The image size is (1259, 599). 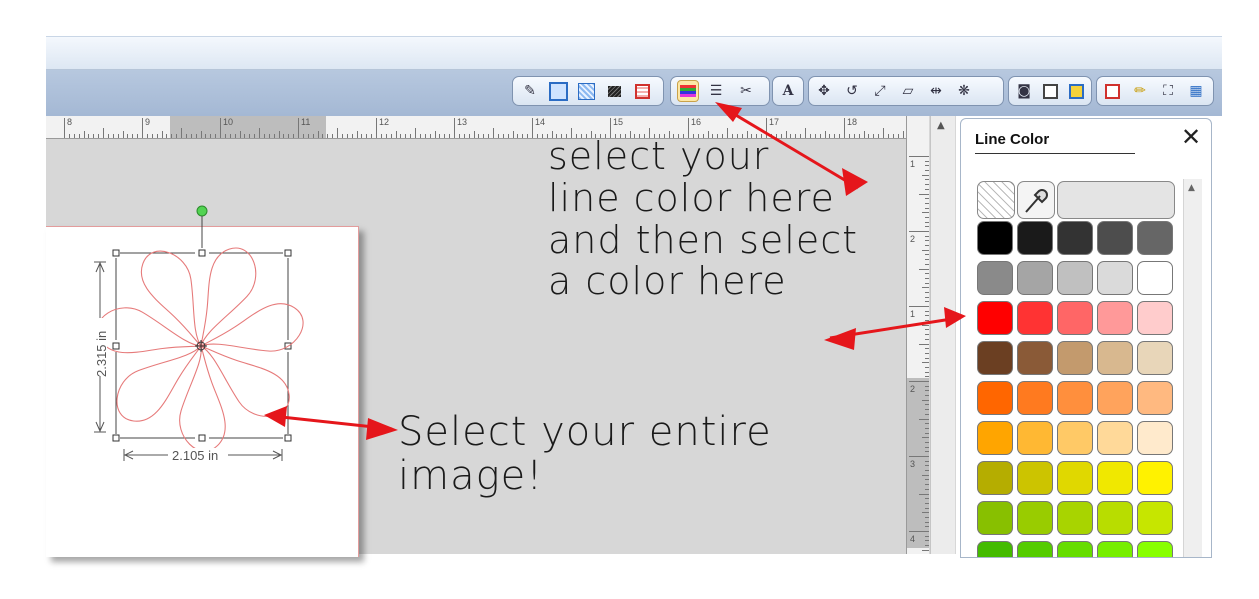 What do you see at coordinates (791, 149) in the screenshot?
I see `arrow-to-line-color-tool` at bounding box center [791, 149].